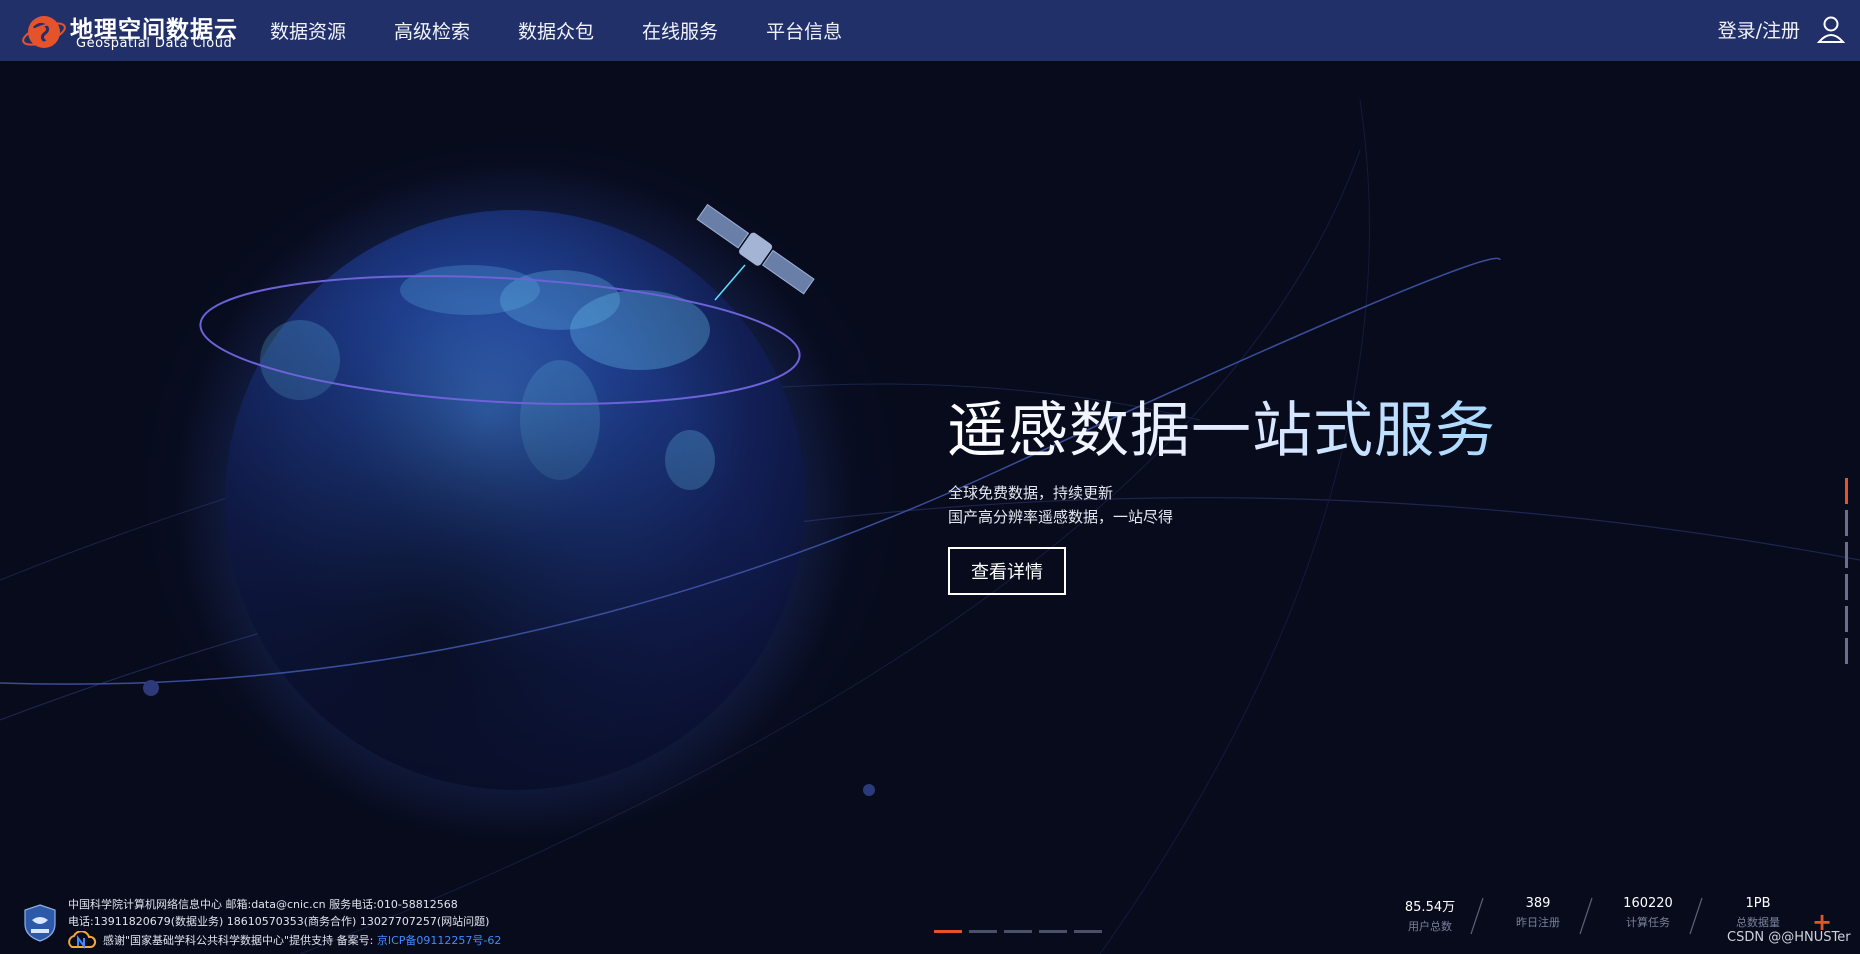  I want to click on nav-platform-info: 平台信息, so click(804, 30).